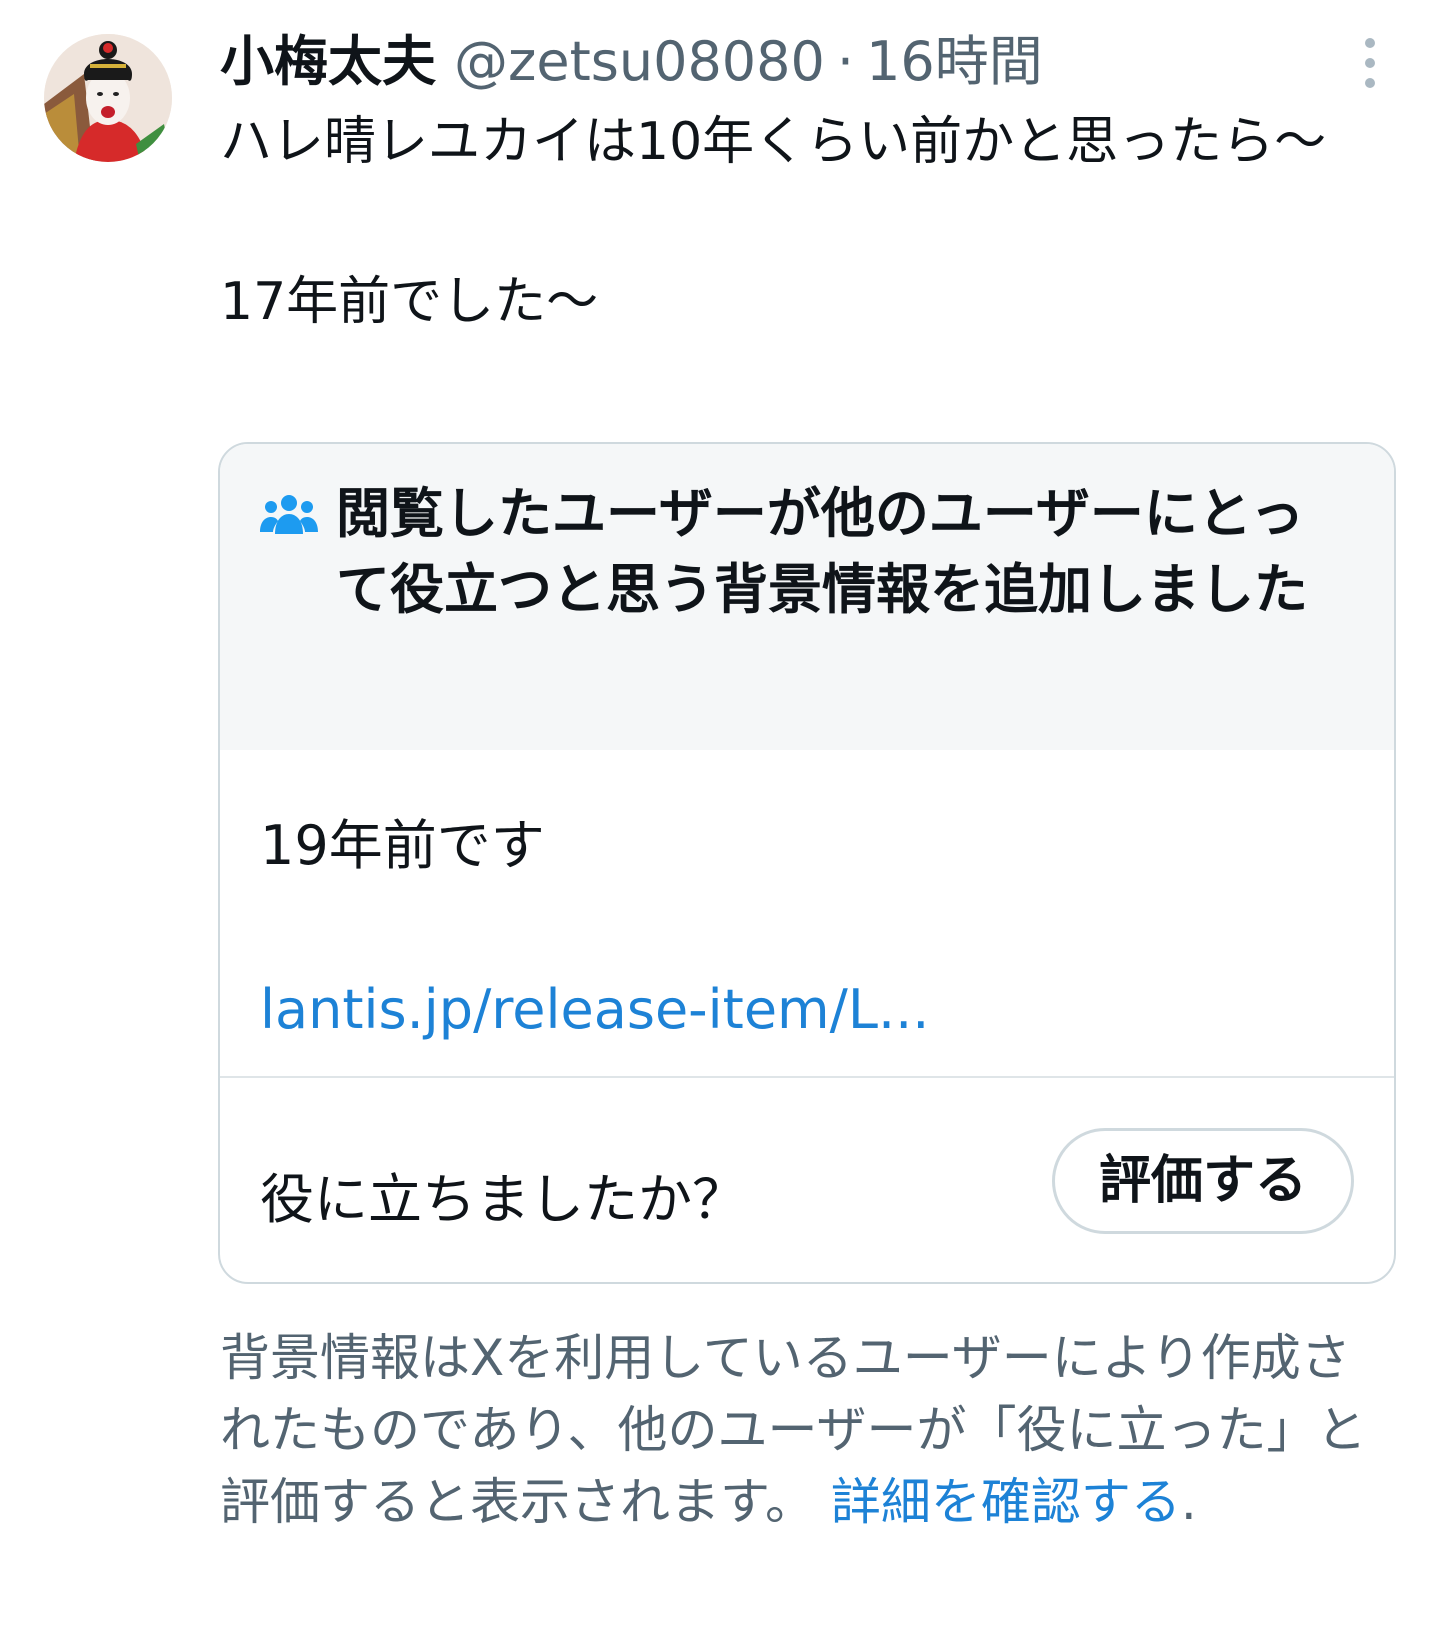 Image resolution: width=1440 pixels, height=1630 pixels. What do you see at coordinates (1203, 1181) in the screenshot?
I see `rate-button: 評価する` at bounding box center [1203, 1181].